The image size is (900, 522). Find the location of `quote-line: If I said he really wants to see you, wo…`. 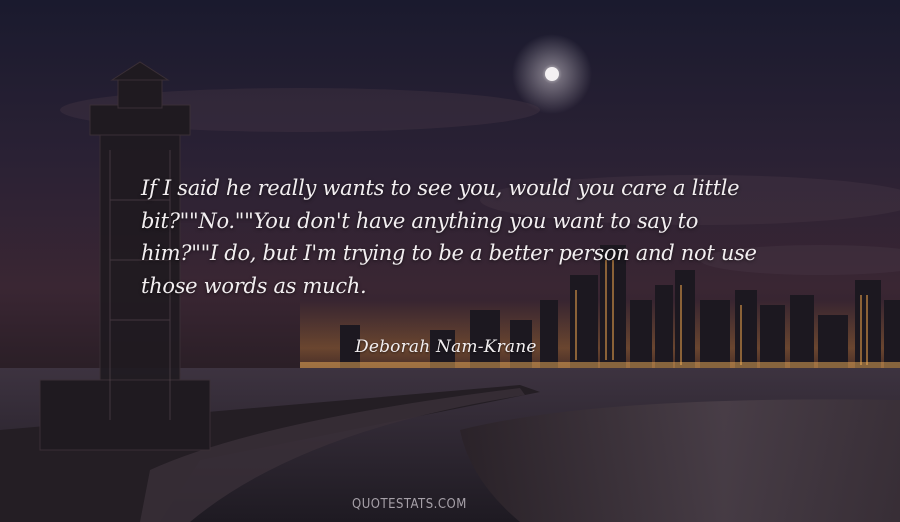

quote-line: If I said he really wants to see you, wo… is located at coordinates (440, 188).